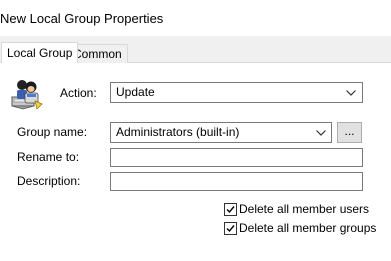 This screenshot has width=391, height=261. I want to click on rename-to-label: Rename to:, so click(48, 157).